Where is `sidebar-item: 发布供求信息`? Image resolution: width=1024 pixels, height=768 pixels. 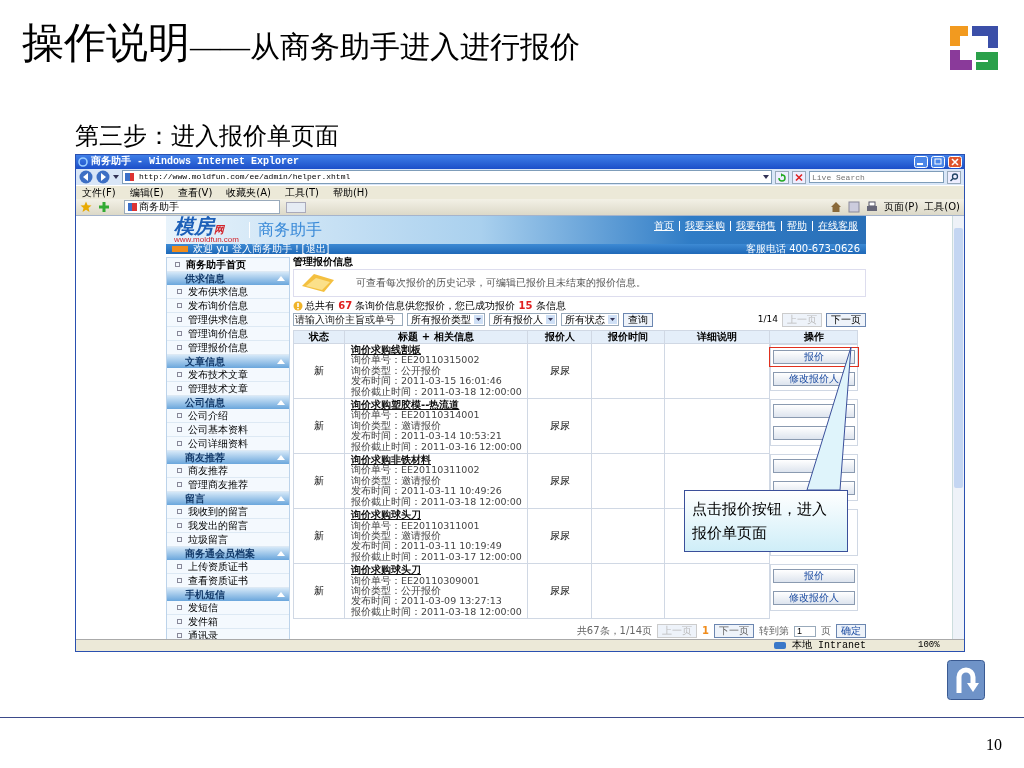
sidebar-item: 发布供求信息 is located at coordinates (228, 292).